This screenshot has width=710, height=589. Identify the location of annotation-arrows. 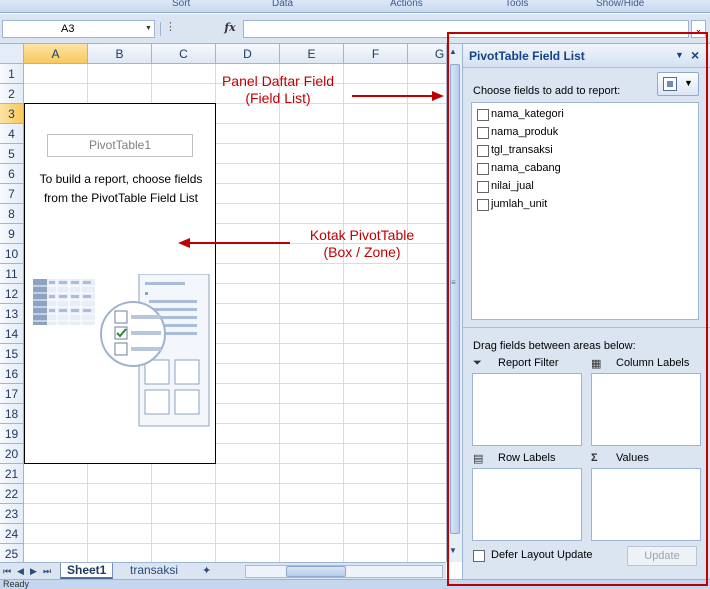
(311, 169).